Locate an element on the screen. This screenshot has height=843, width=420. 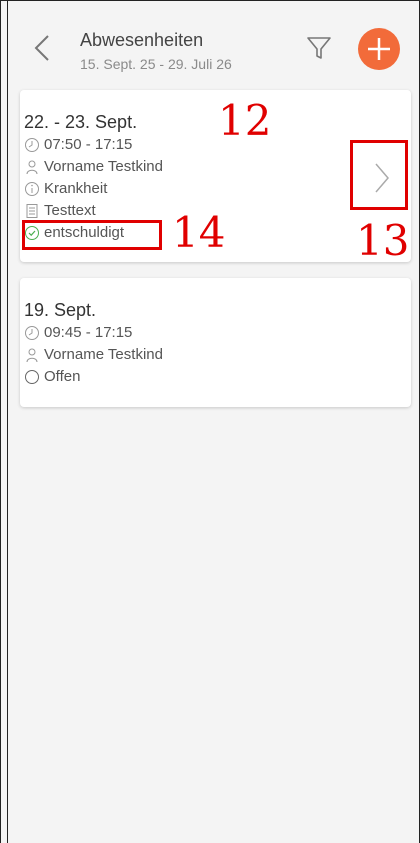
absence-status-text: Offen is located at coordinates (62, 376).